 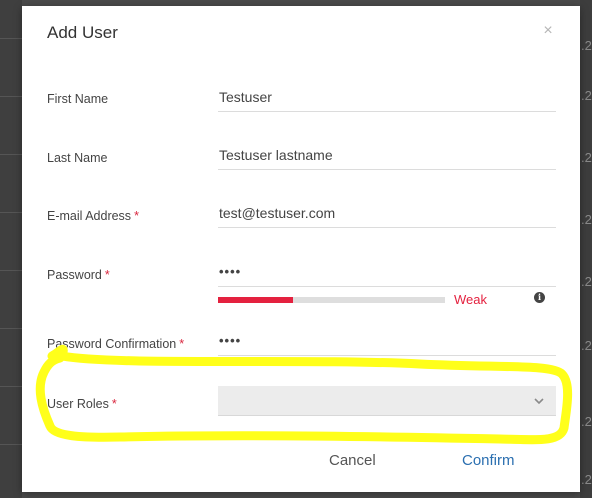 I want to click on email-label: E-mail Address *, so click(x=93, y=216).